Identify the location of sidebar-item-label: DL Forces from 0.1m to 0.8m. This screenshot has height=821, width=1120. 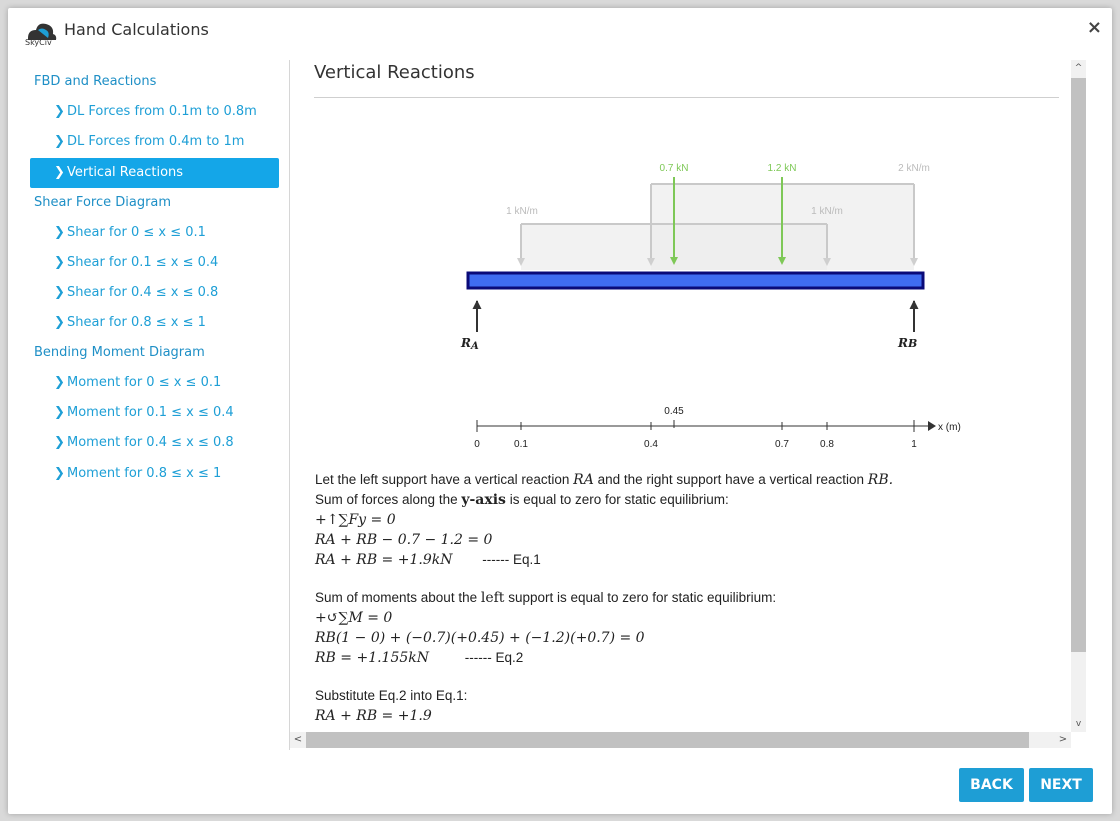
(162, 111).